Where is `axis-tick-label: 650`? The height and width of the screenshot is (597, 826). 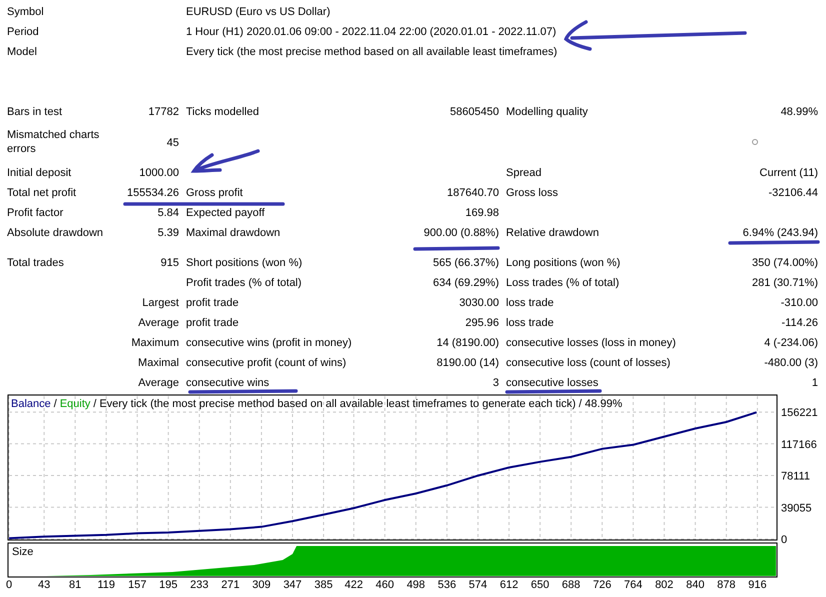 axis-tick-label: 650 is located at coordinates (540, 585).